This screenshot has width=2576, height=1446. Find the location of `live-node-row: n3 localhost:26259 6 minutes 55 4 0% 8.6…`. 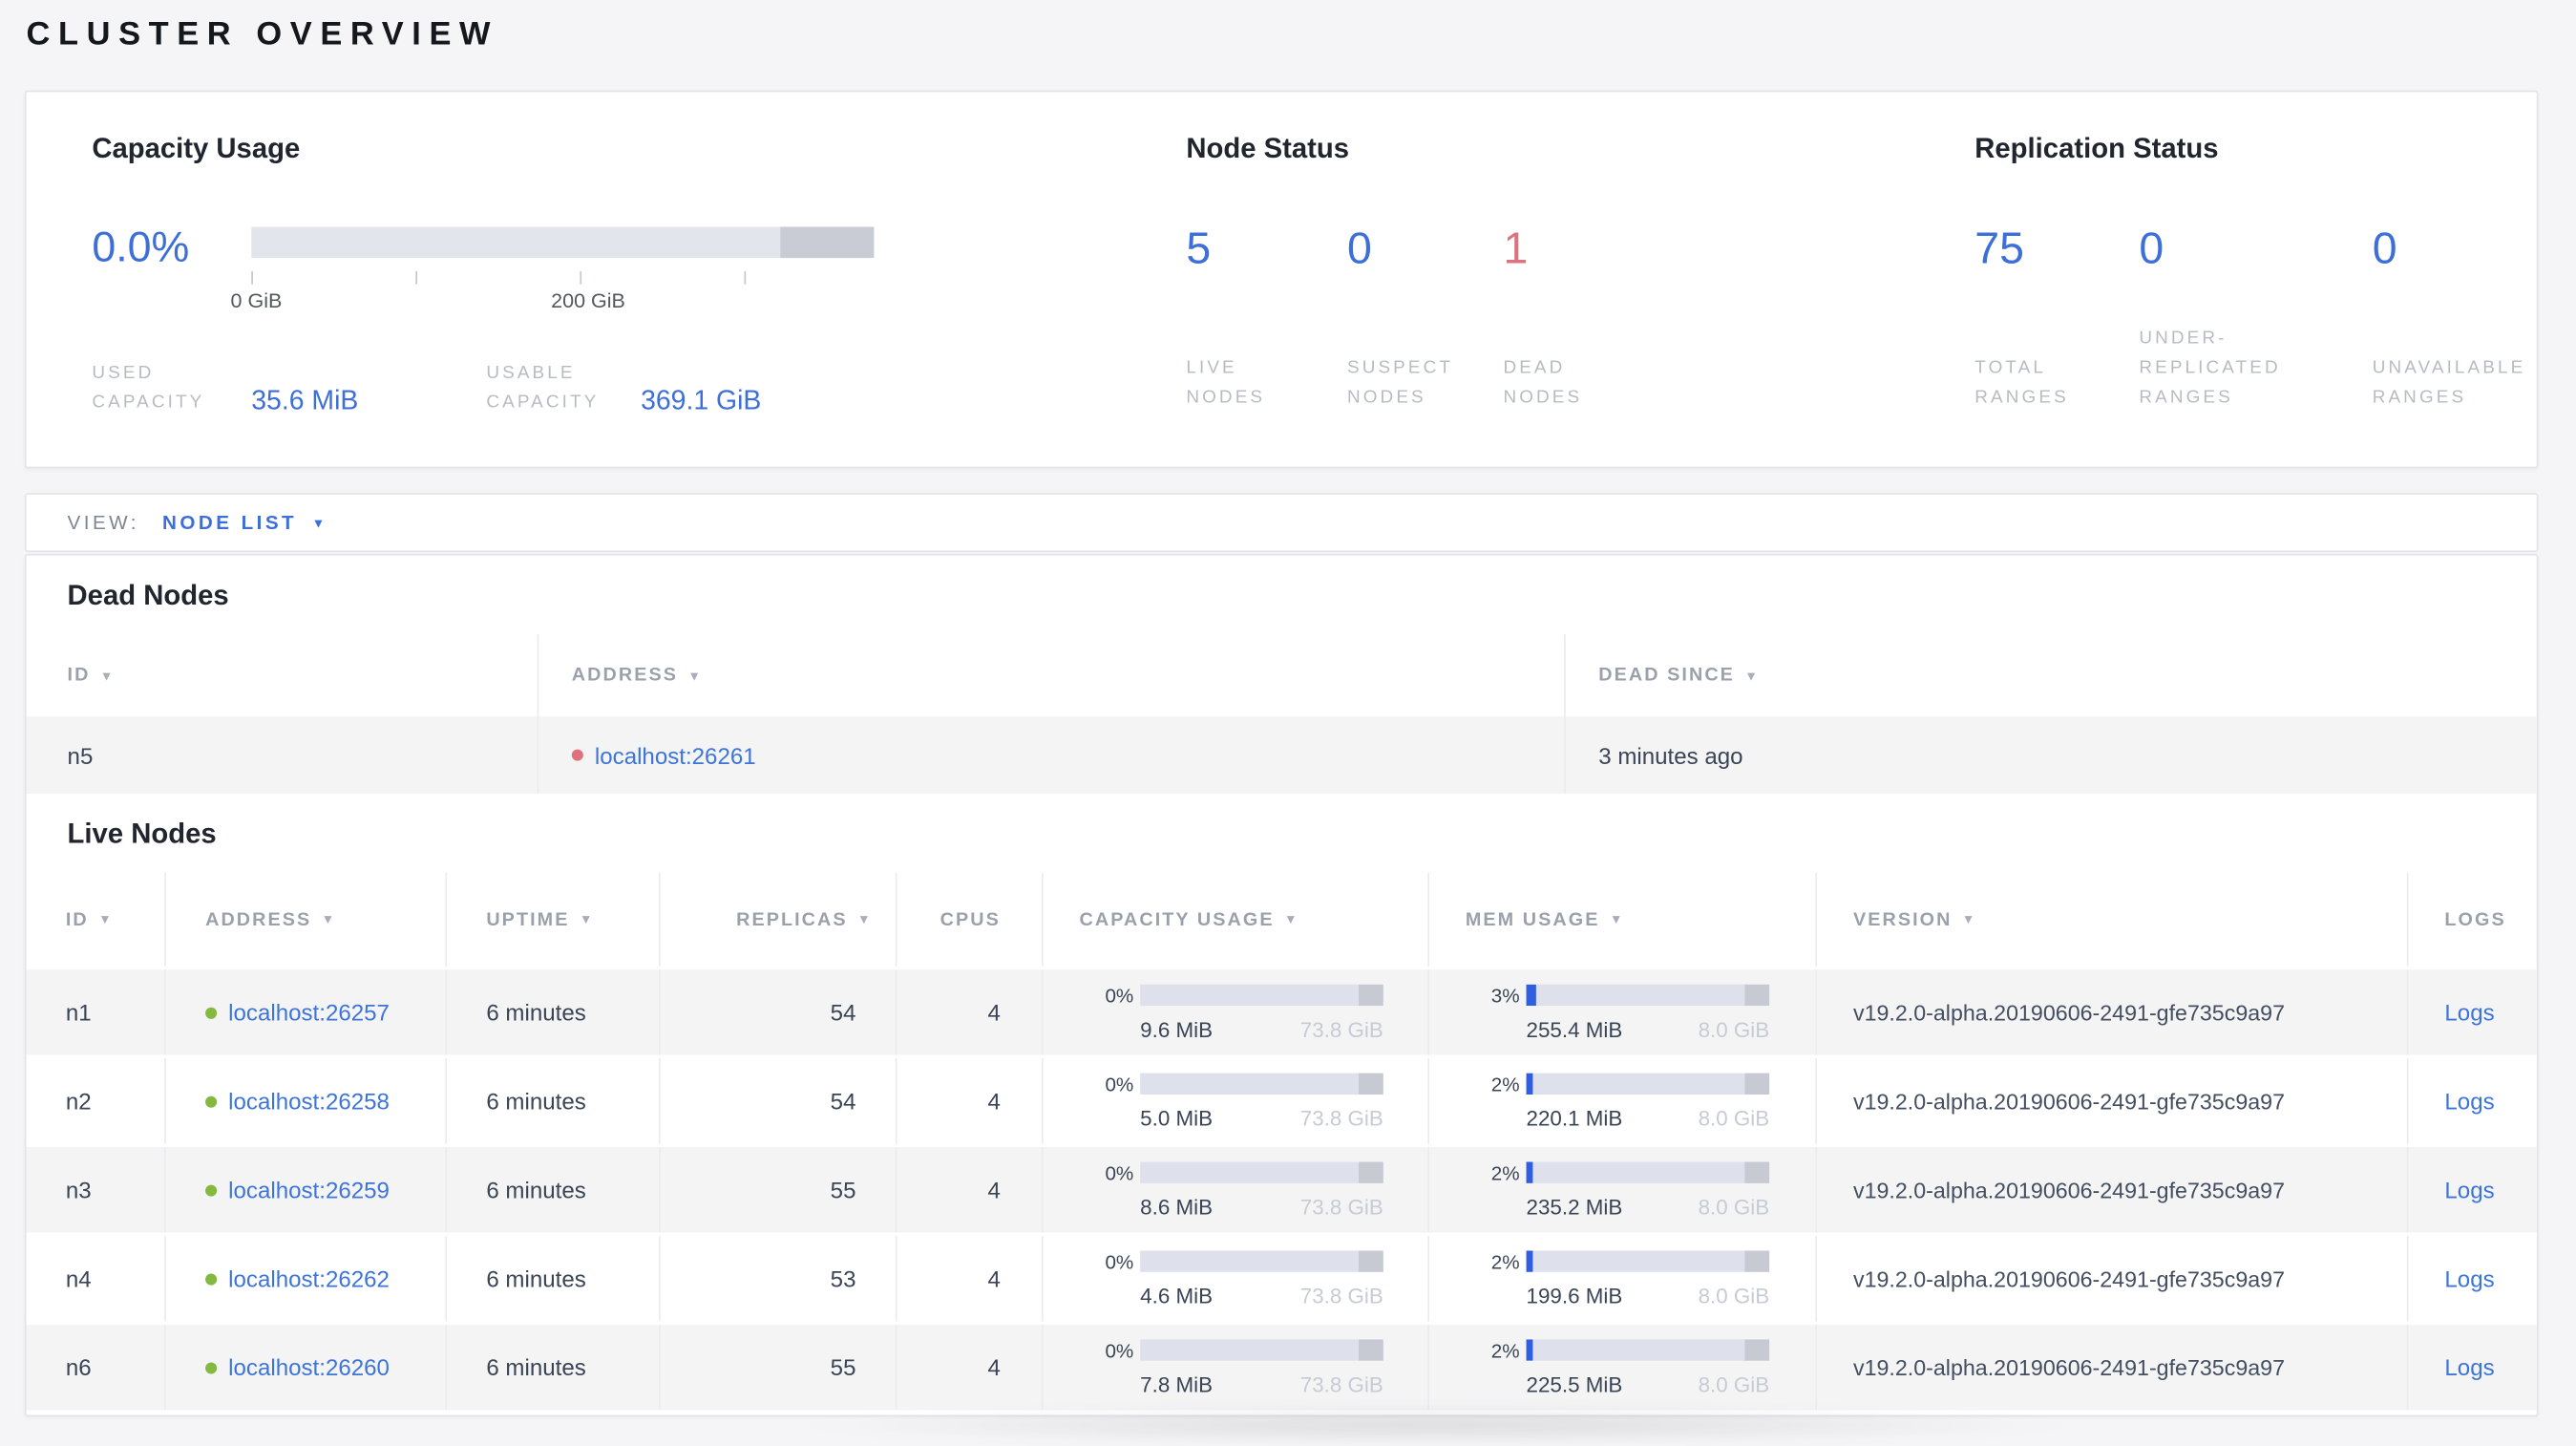

live-node-row: n3 localhost:26259 6 minutes 55 4 0% 8.6… is located at coordinates (1283, 1188).